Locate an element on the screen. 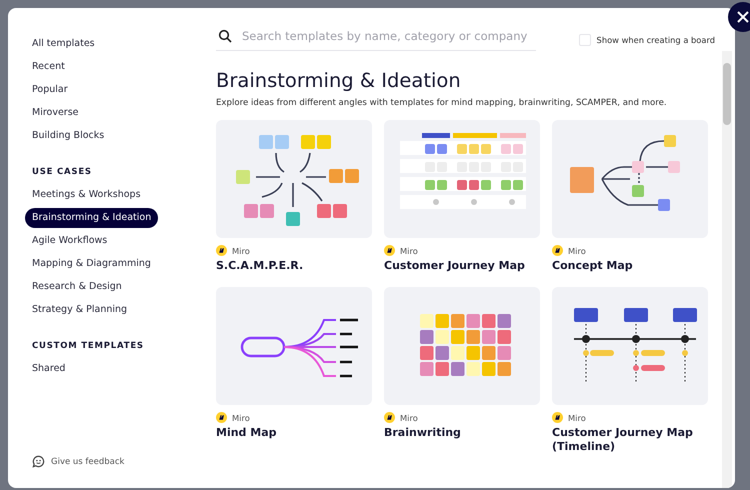 The image size is (750, 490). page-heading: Brainstorming & Ideation is located at coordinates (339, 80).